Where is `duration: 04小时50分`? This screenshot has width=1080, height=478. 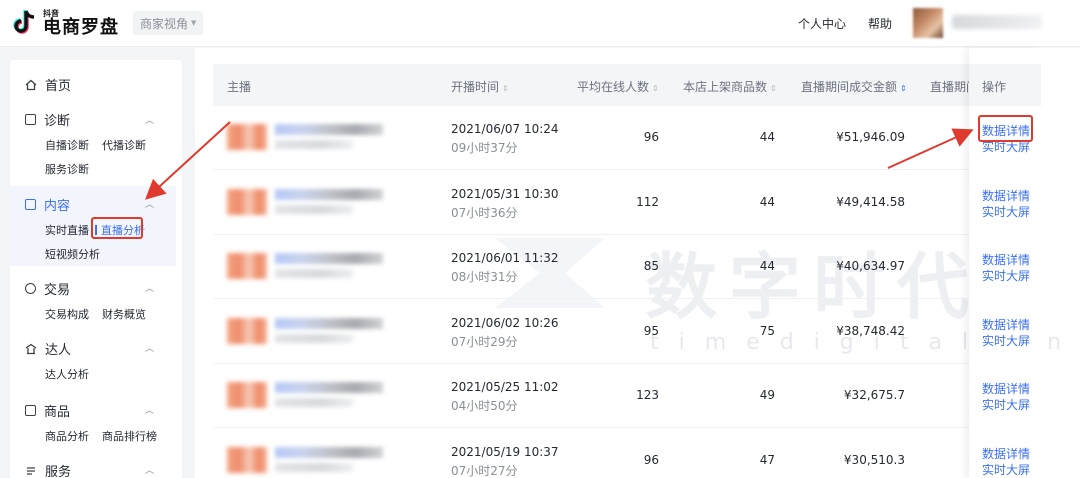
duration: 04小时50分 is located at coordinates (484, 406).